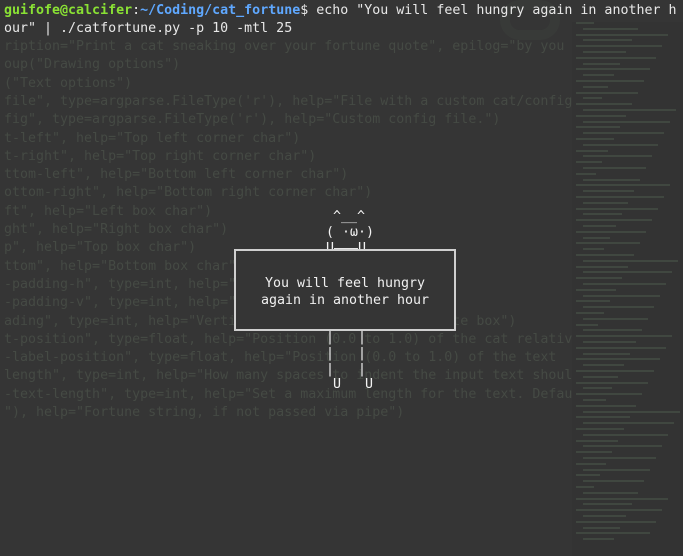 The width and height of the screenshot is (683, 556). Describe the element at coordinates (108, 211) in the screenshot. I see `background-code-line: ft", help="Left box char")` at that location.